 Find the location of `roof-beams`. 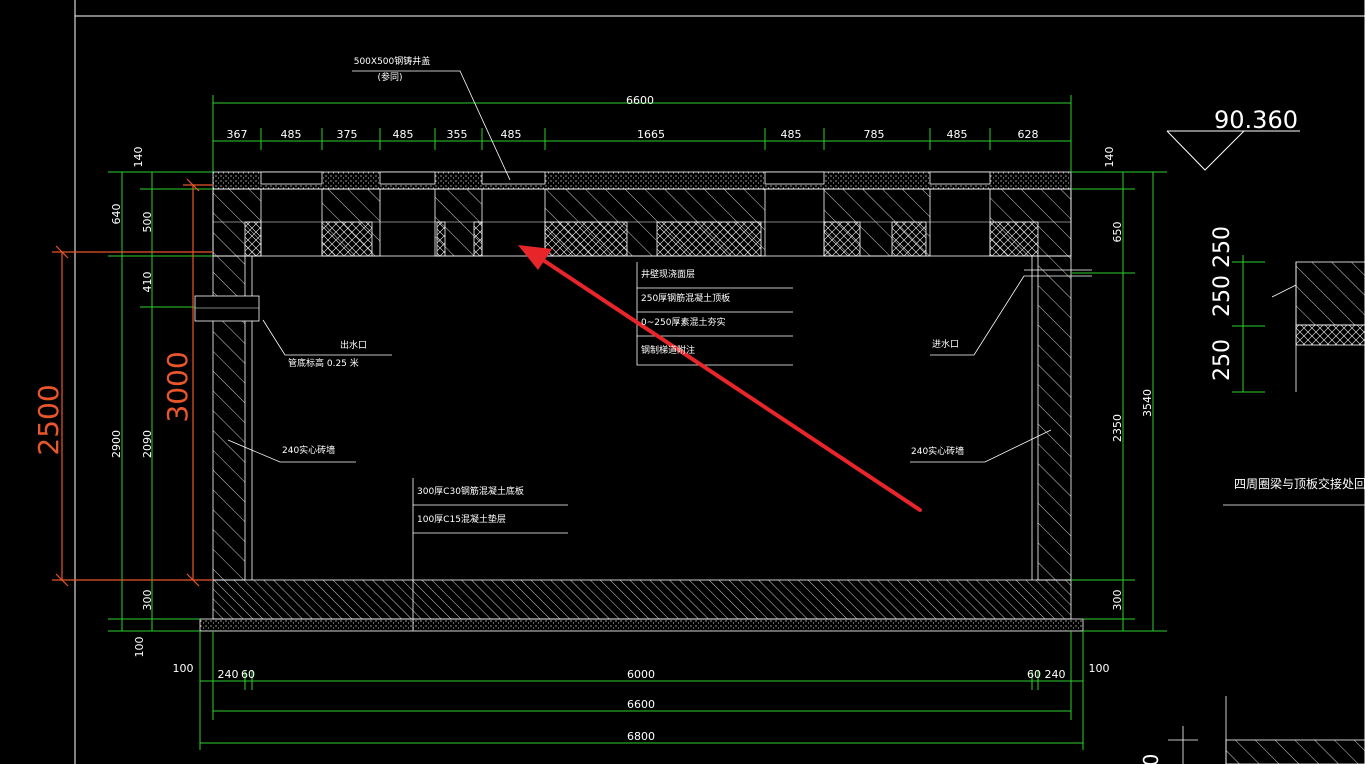

roof-beams is located at coordinates (642, 222).